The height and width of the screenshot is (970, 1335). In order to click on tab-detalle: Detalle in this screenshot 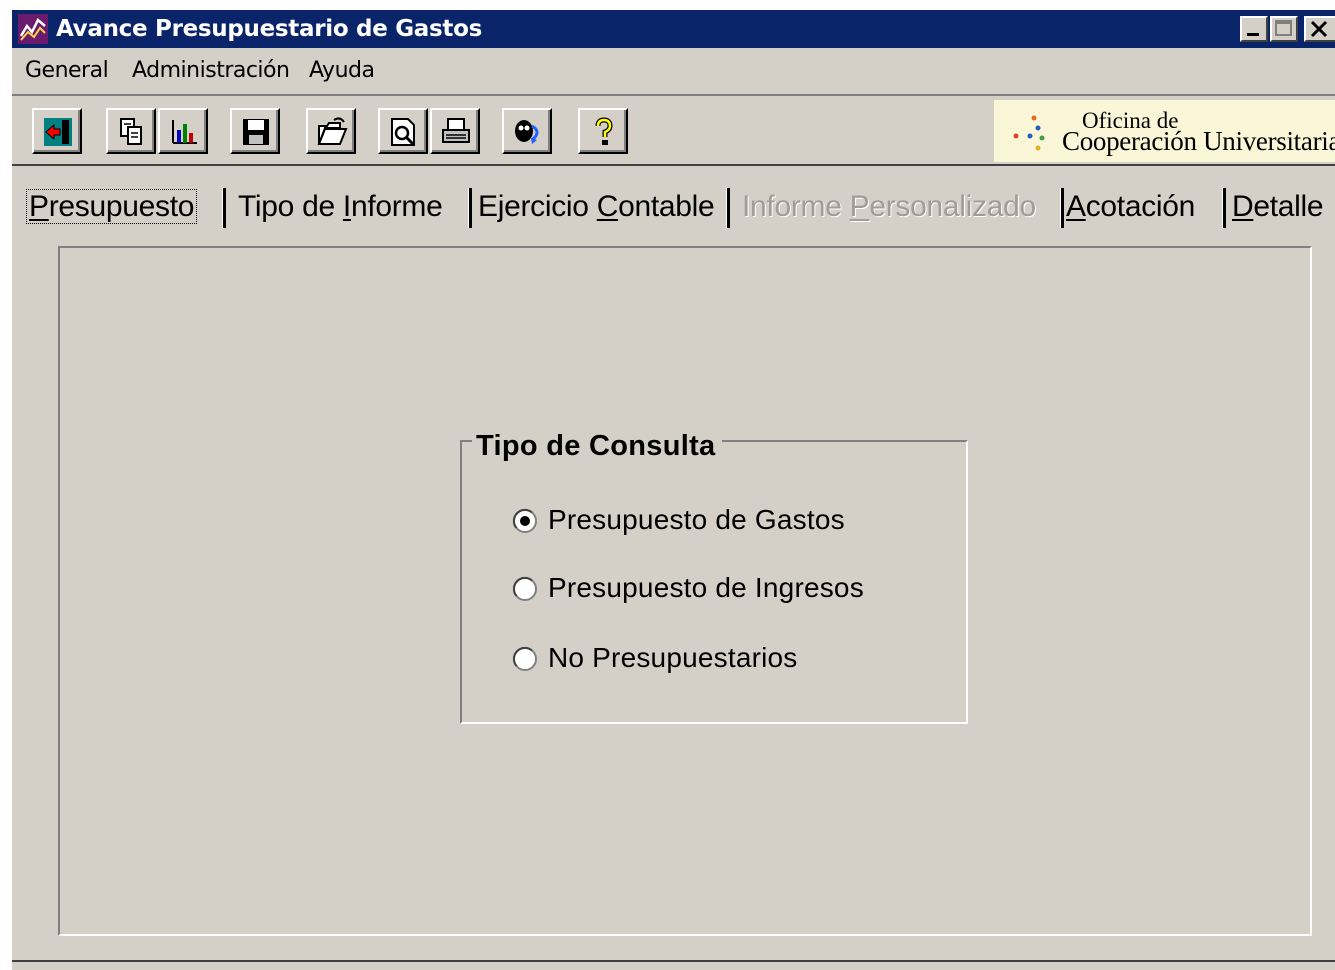, I will do `click(1283, 207)`.